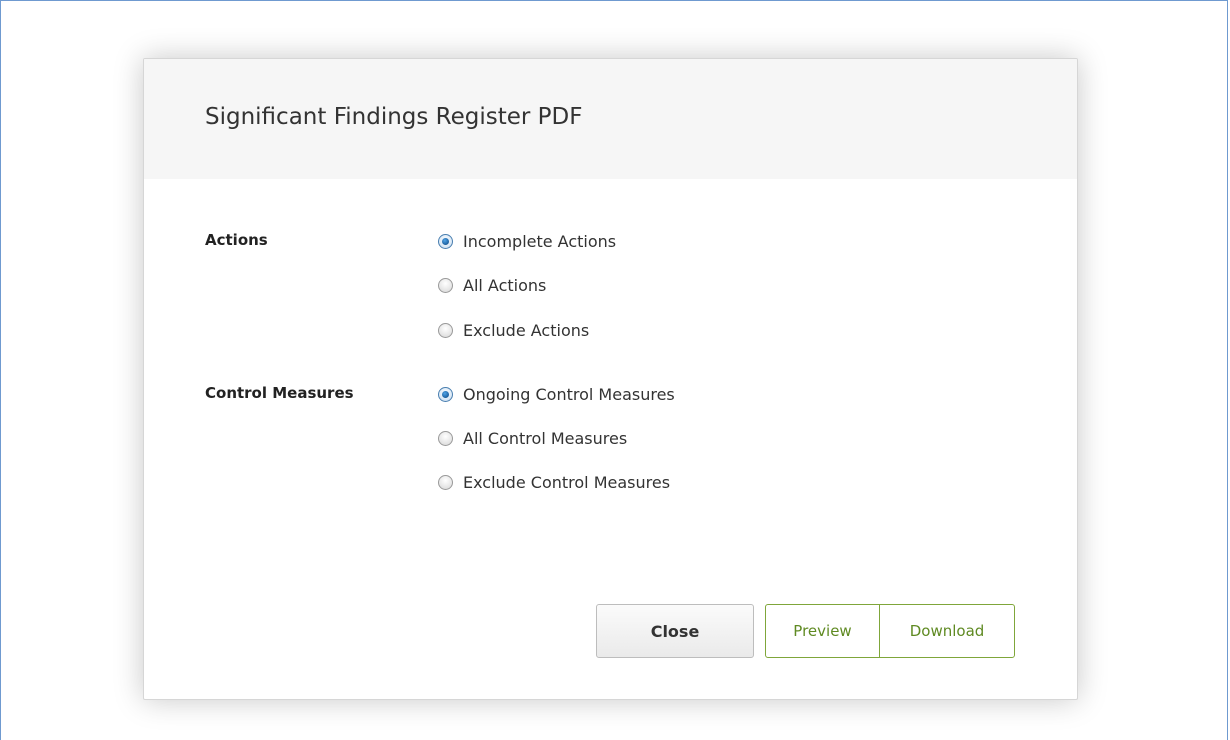  What do you see at coordinates (545, 438) in the screenshot?
I see `radio-label: All Control Measures` at bounding box center [545, 438].